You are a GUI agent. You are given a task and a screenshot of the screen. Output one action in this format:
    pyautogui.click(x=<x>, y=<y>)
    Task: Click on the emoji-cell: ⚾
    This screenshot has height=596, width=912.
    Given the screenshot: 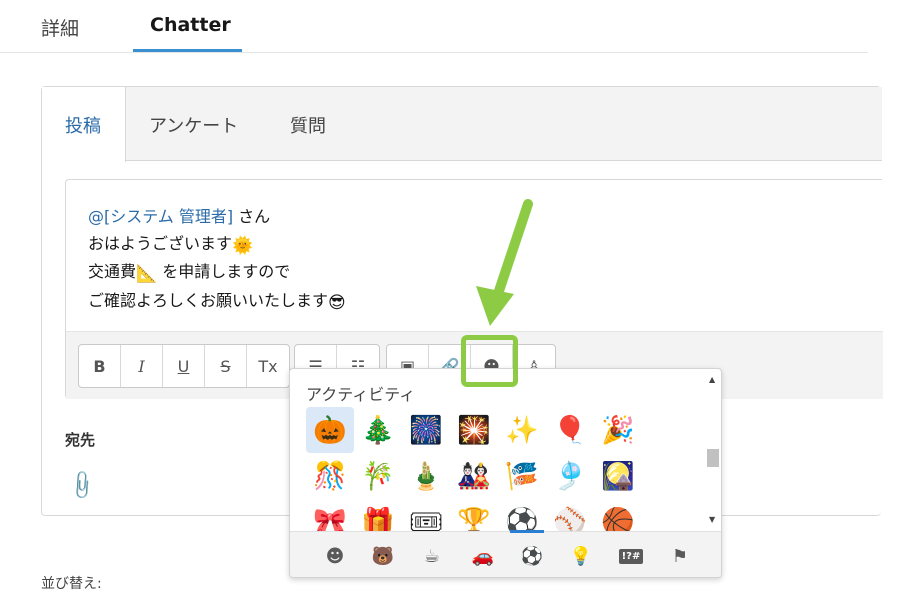 What is the action you would take?
    pyautogui.click(x=570, y=516)
    